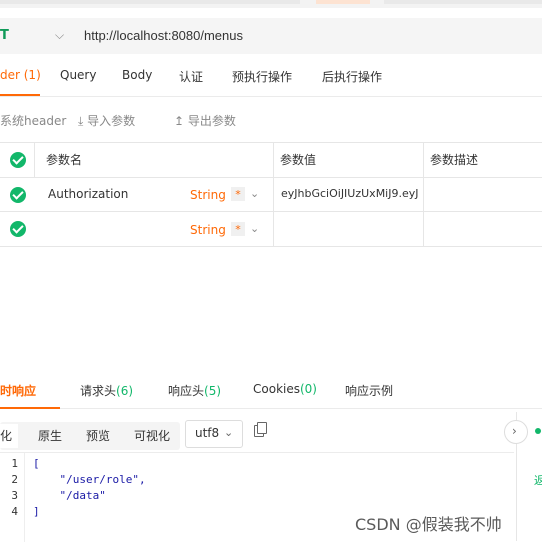  I want to click on tab-post-script: 后执行操作, so click(352, 76).